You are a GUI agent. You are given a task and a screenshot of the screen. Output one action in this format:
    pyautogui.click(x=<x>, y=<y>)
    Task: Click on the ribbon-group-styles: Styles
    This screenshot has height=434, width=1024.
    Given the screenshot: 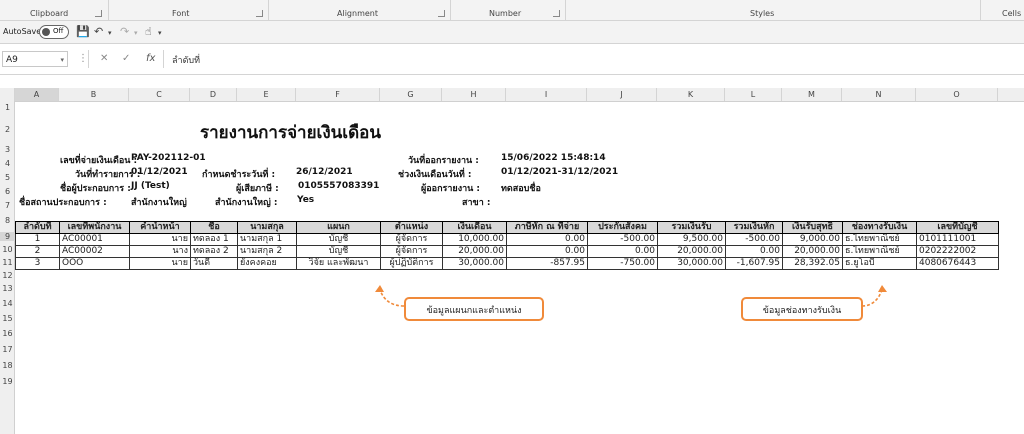 What is the action you would take?
    pyautogui.click(x=762, y=13)
    